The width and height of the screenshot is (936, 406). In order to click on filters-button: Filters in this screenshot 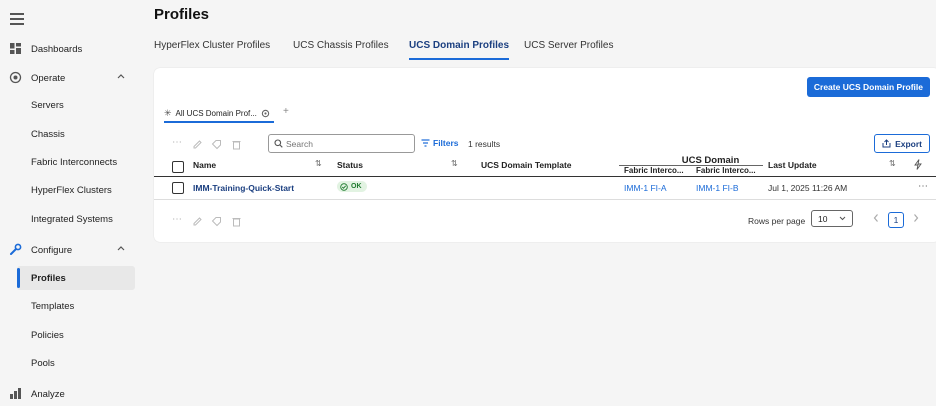, I will do `click(440, 143)`.